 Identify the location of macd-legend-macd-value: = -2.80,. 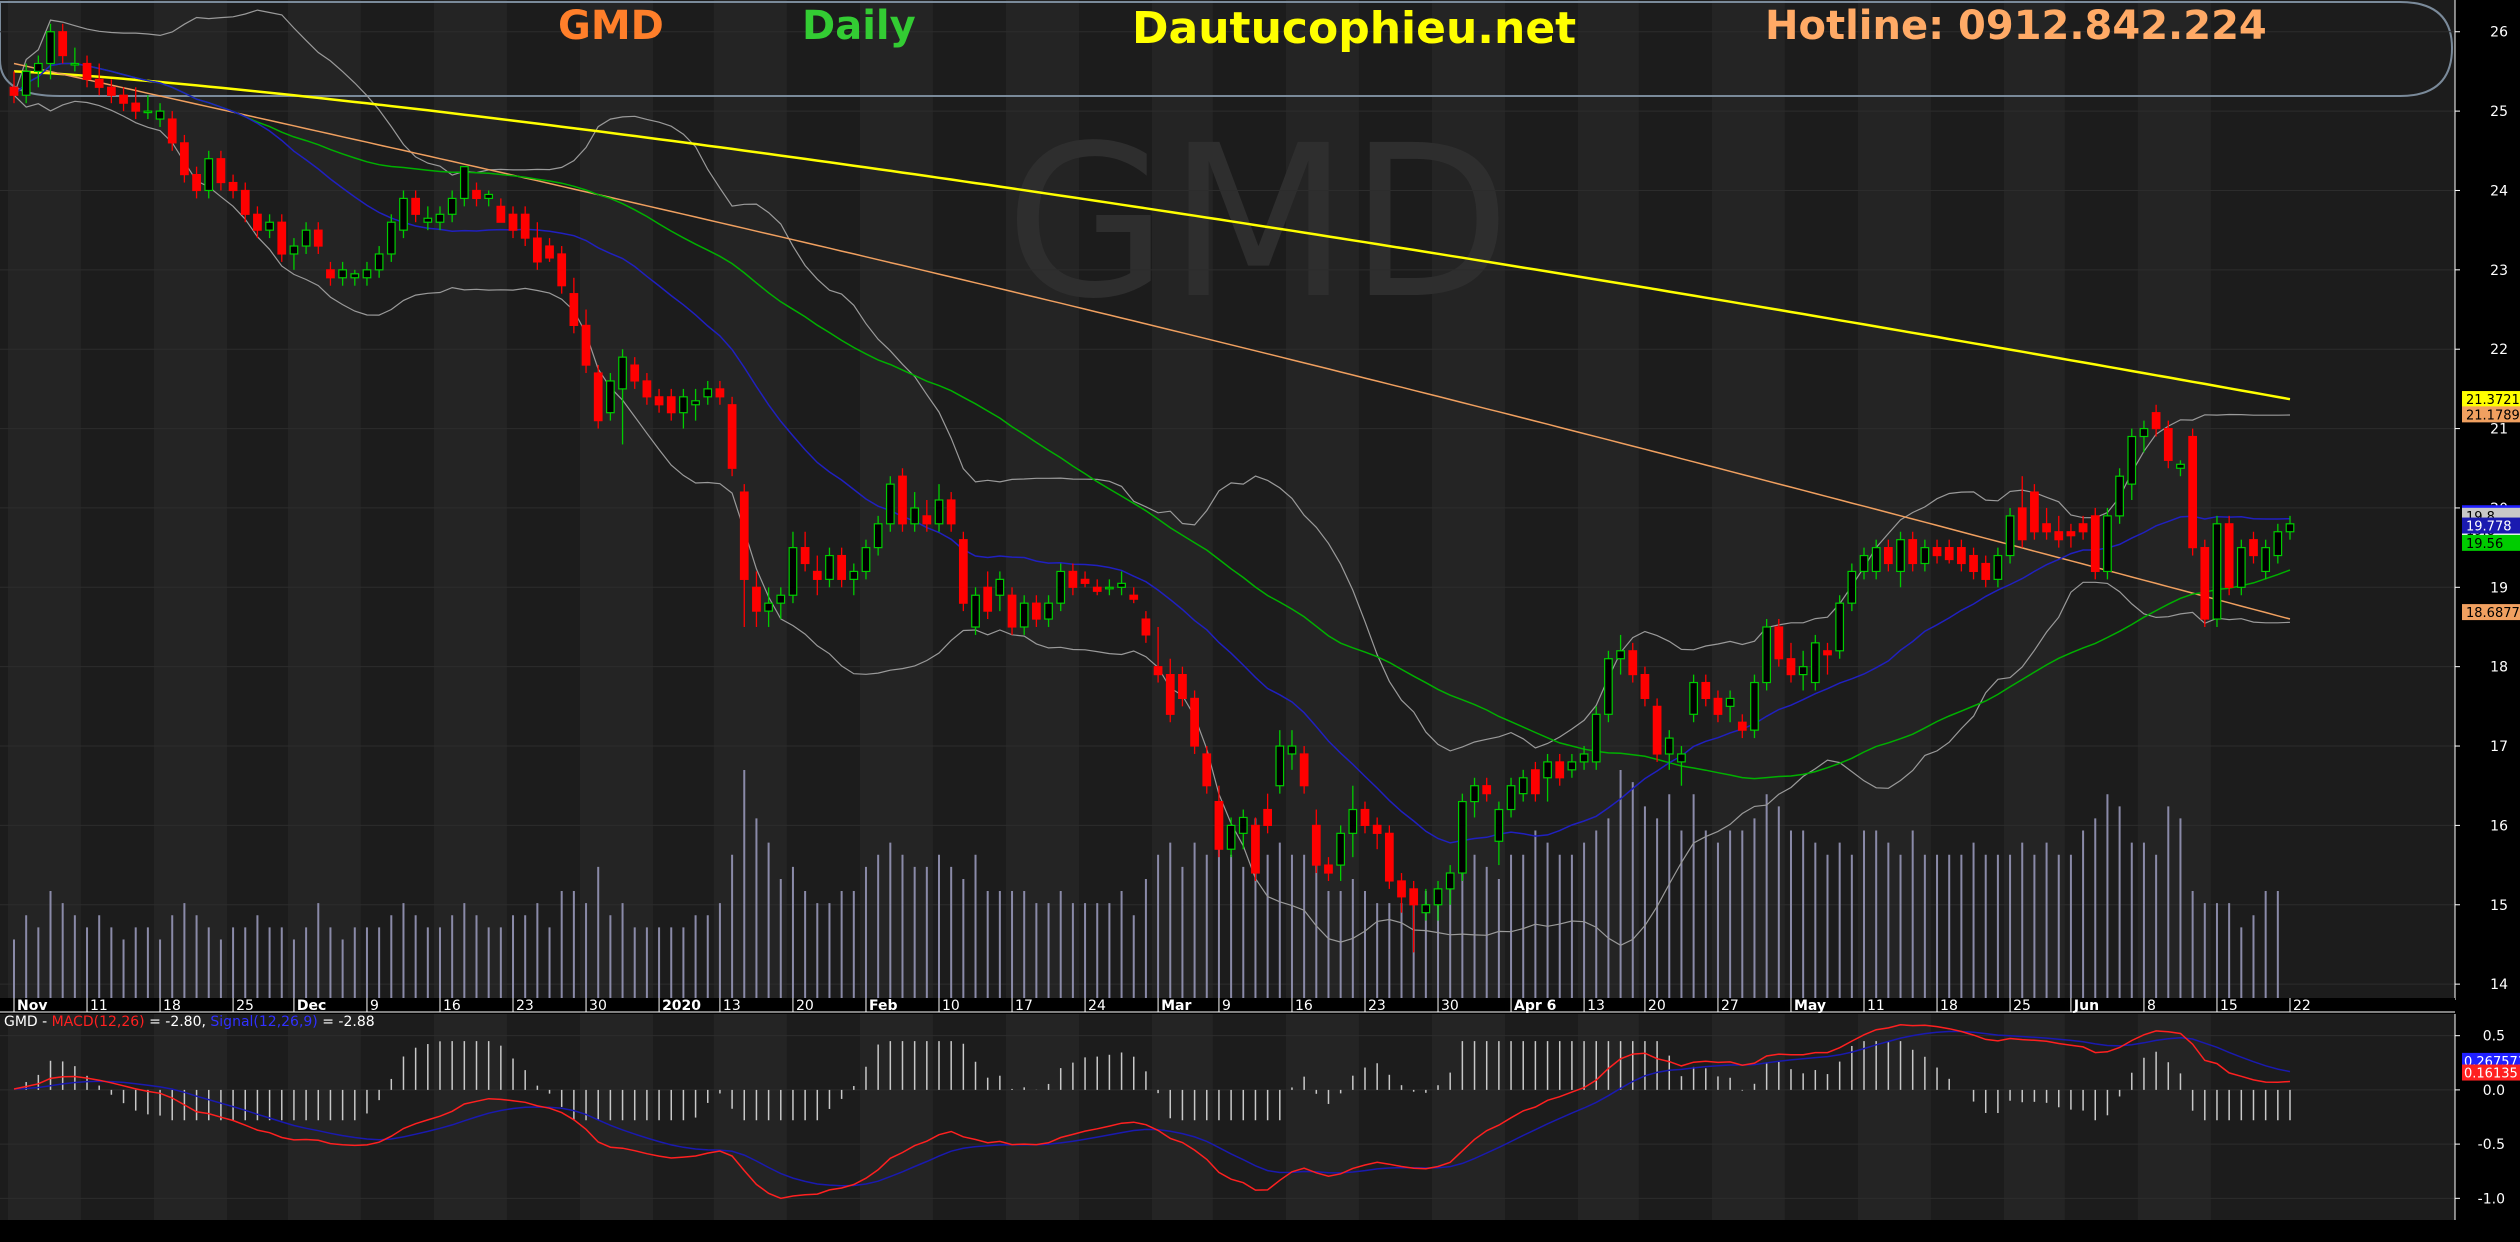
(177, 1022).